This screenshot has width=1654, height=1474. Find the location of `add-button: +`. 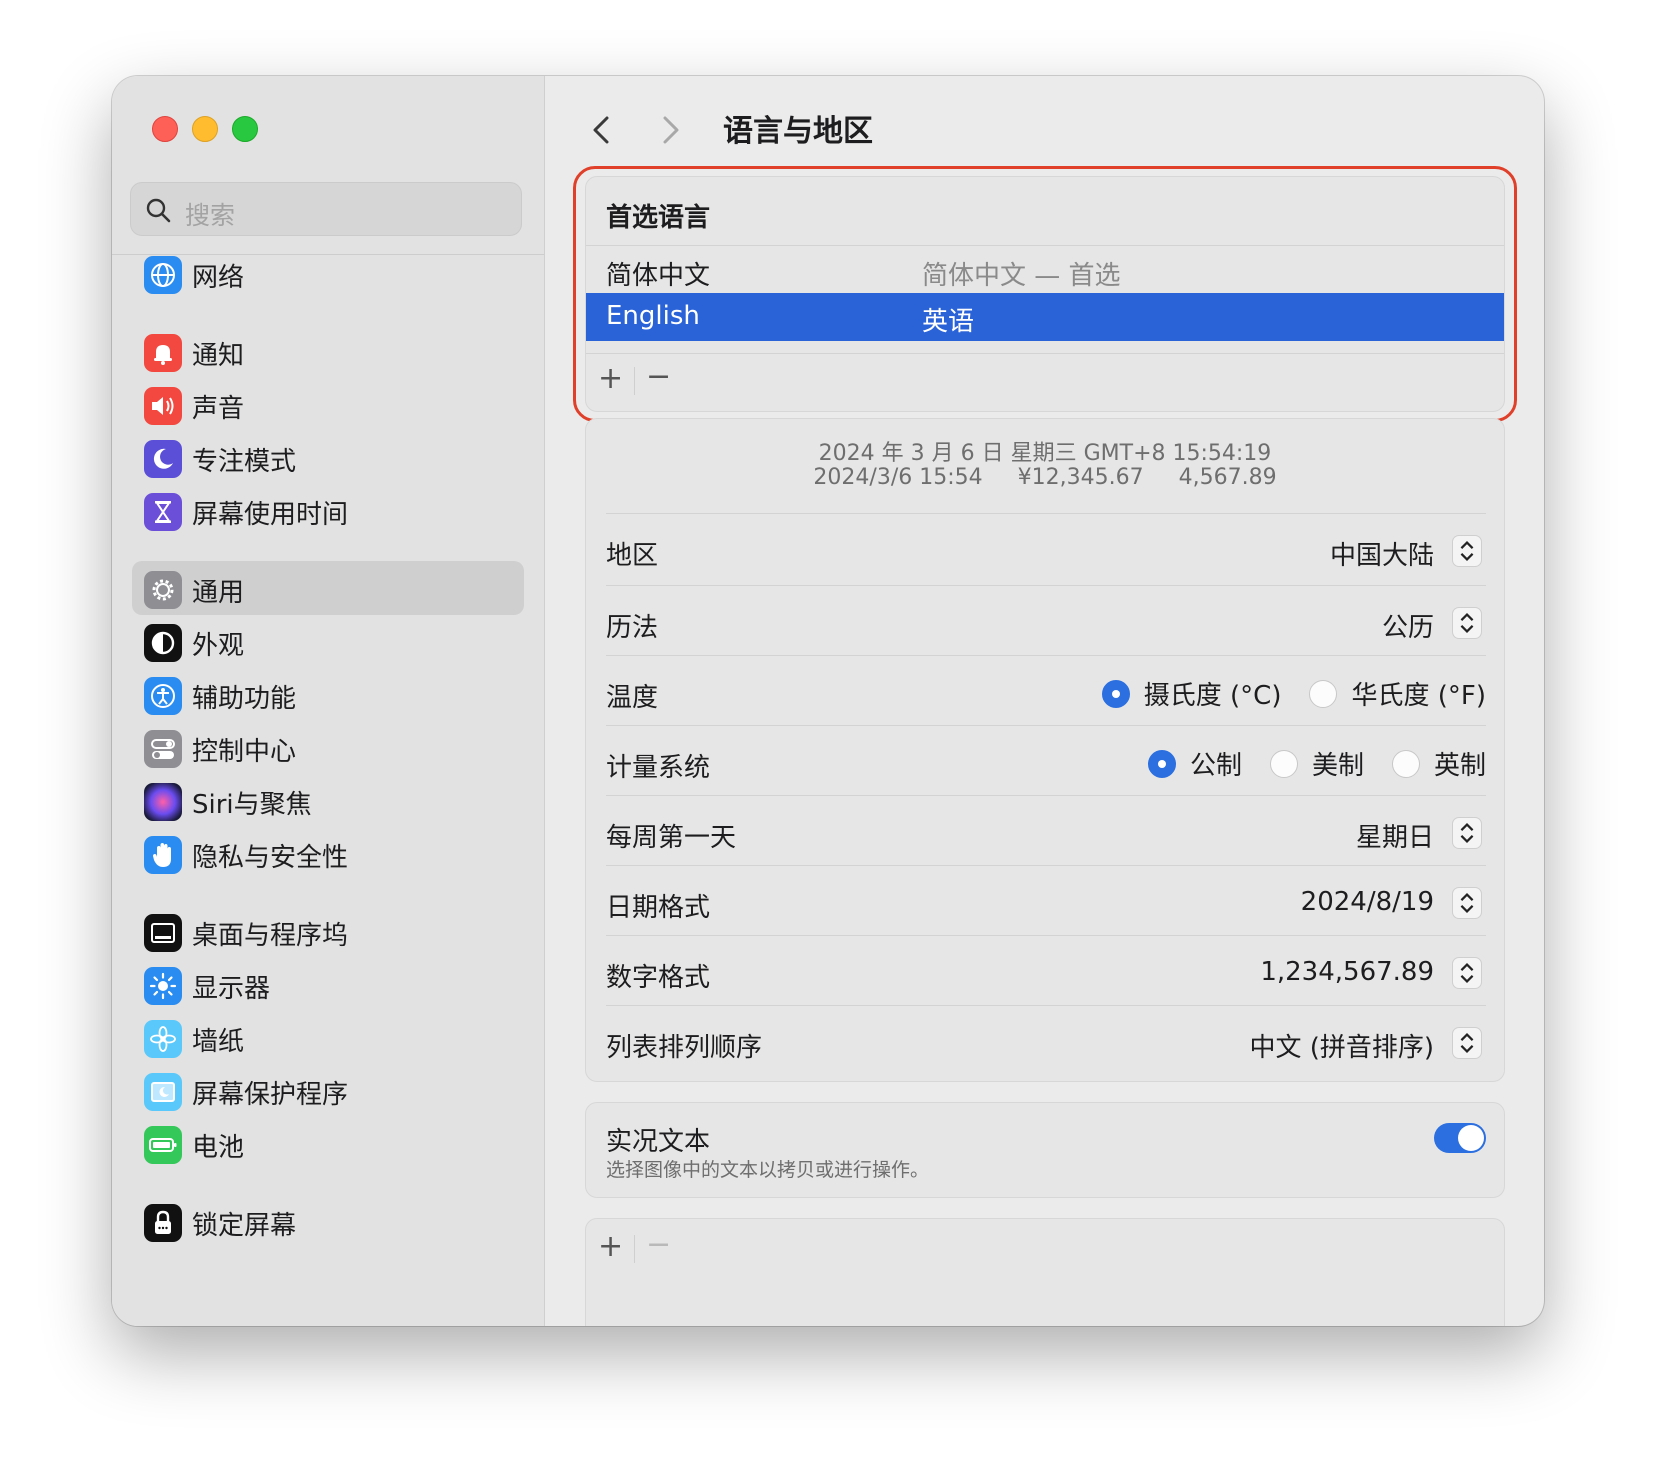

add-button: + is located at coordinates (610, 1246).